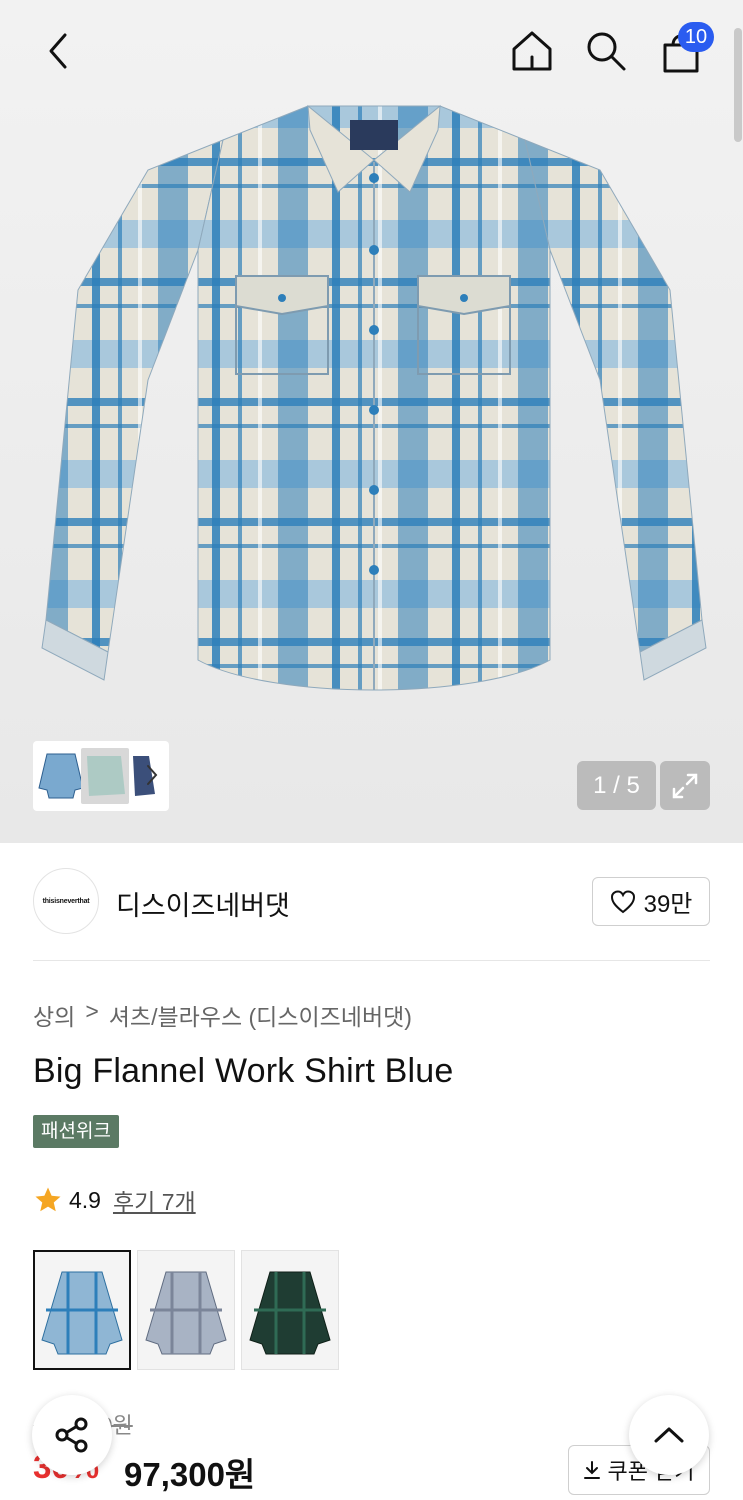 The height and width of the screenshot is (1500, 743). What do you see at coordinates (152, 775) in the screenshot?
I see `chevron-right-icon` at bounding box center [152, 775].